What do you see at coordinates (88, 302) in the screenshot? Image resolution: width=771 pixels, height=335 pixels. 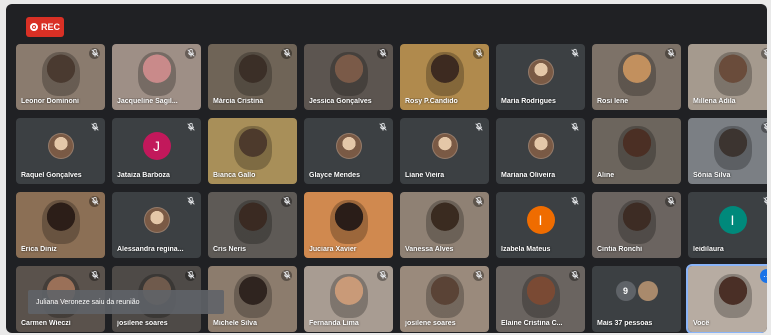 I see `notification-text: Juliana Veroneze saiu da reunião` at bounding box center [88, 302].